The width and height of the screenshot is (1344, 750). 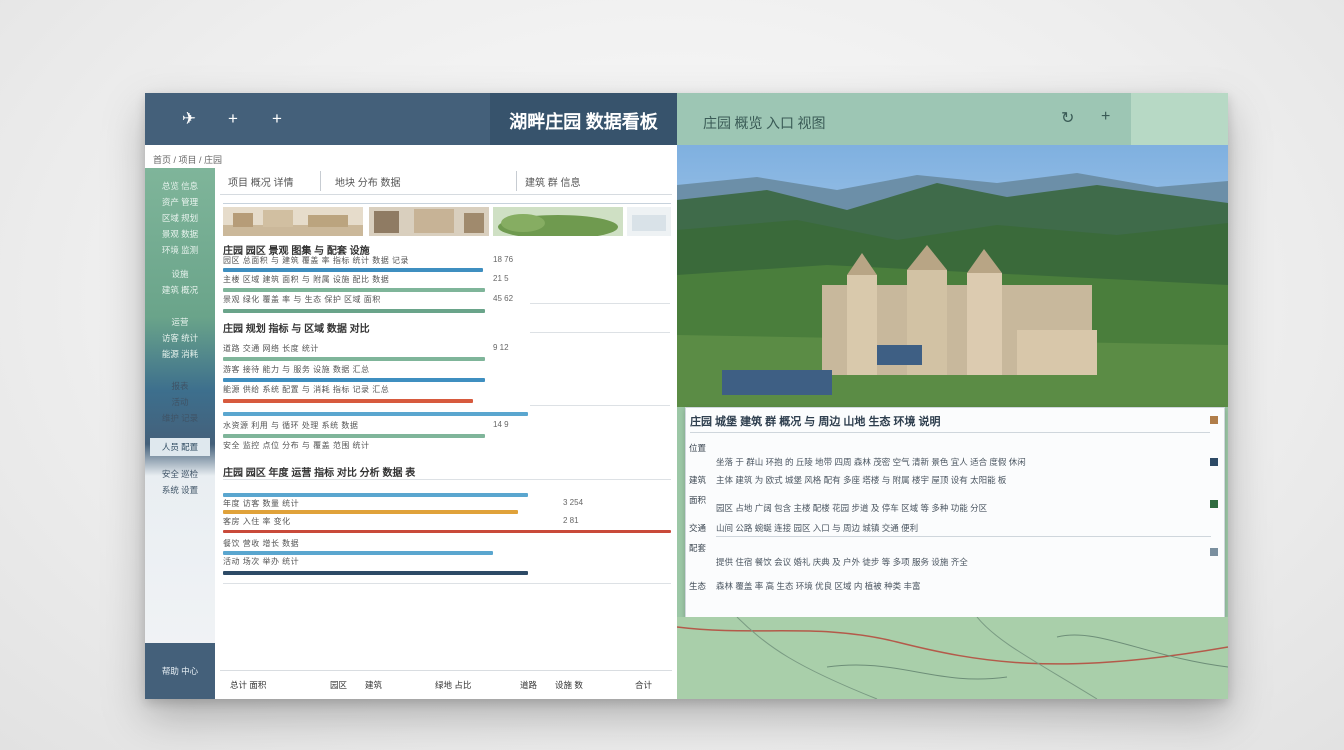 I want to click on metric-label: 客房 入住 率 变化, so click(x=257, y=521).